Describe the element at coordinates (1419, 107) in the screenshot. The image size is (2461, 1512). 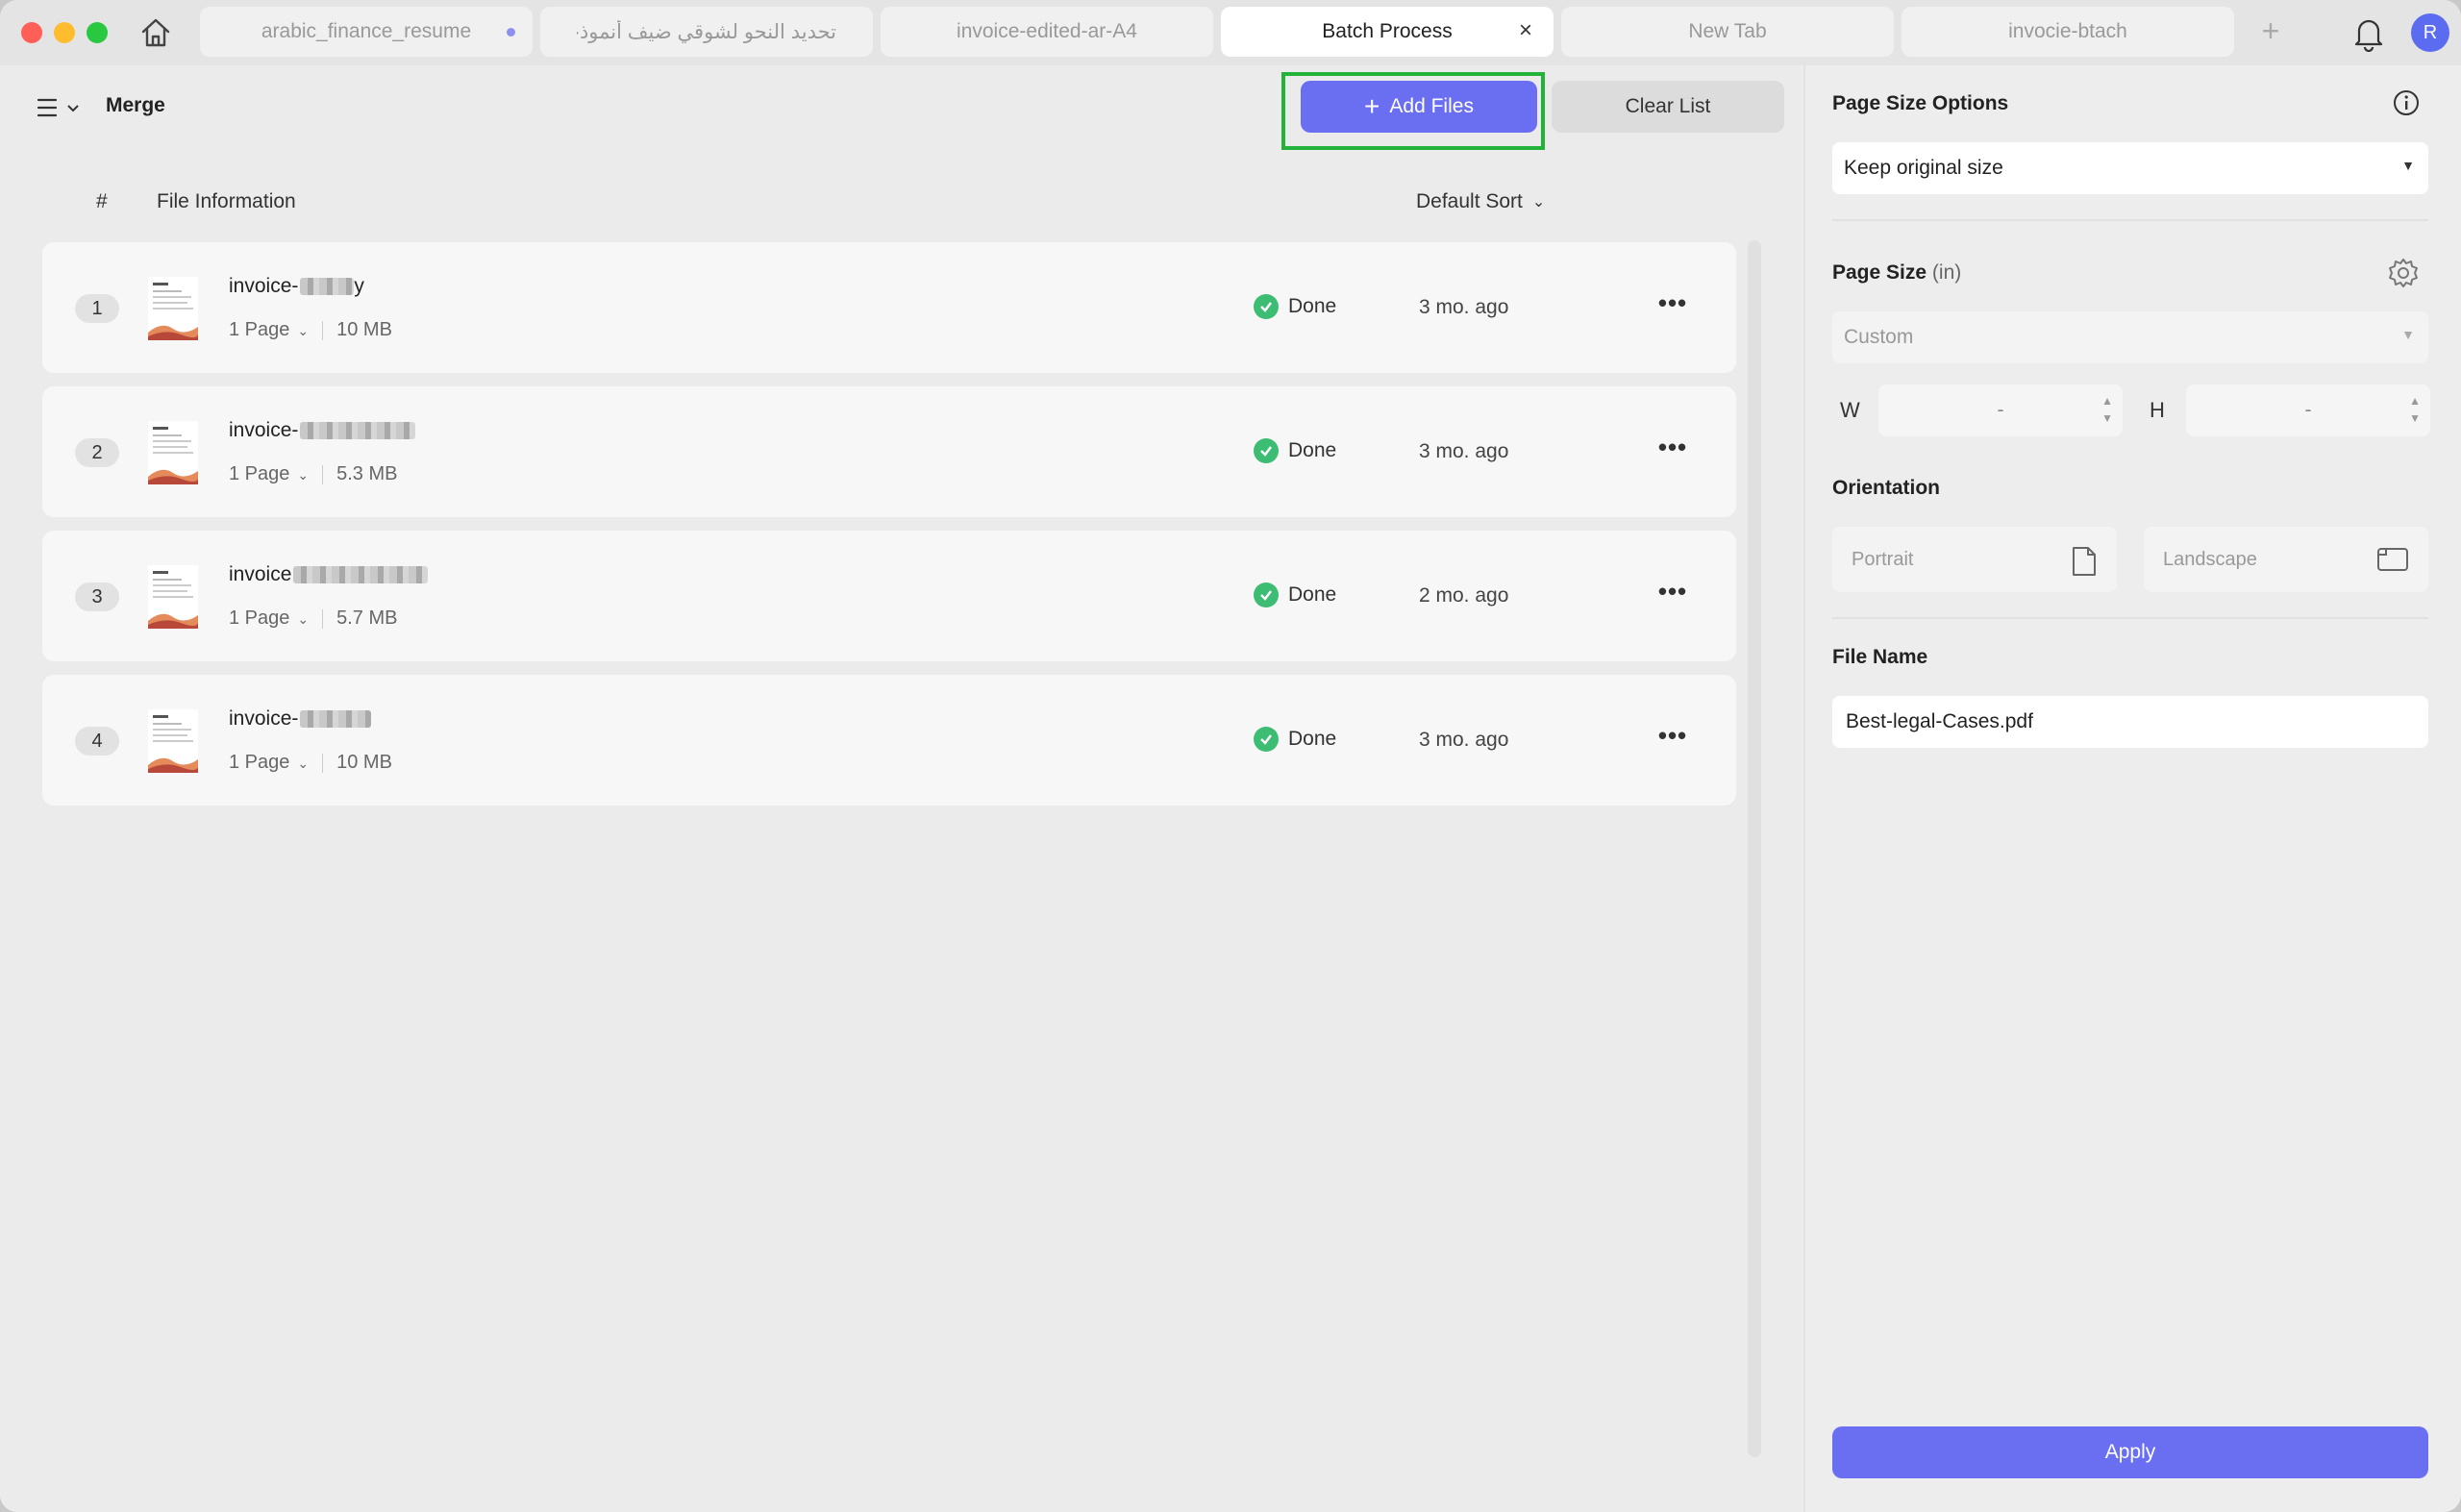
I see `add-files-button: + Add Files` at that location.